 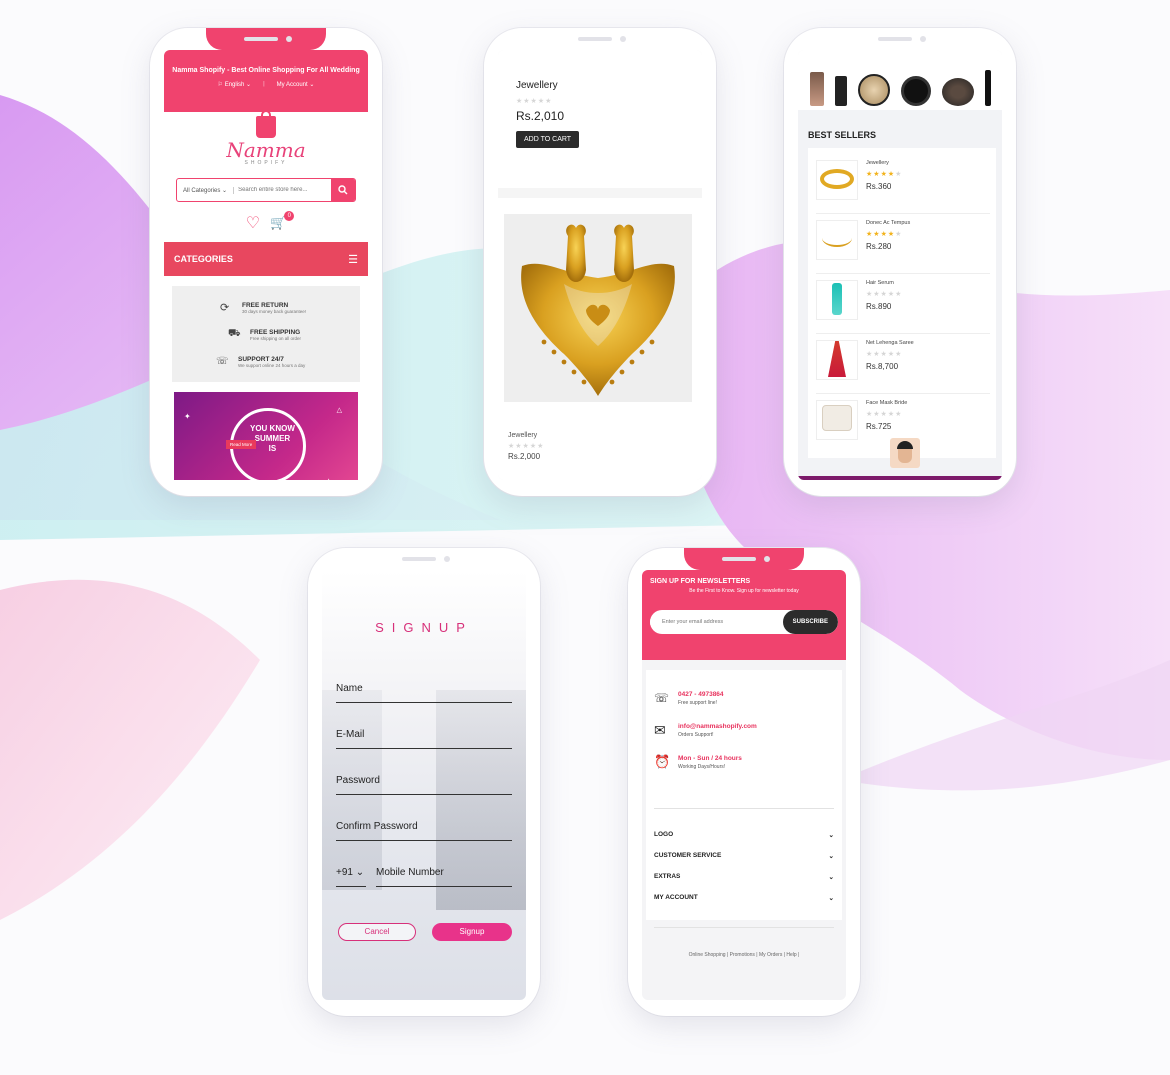 I want to click on logo-subtitle: SHOPIFY, so click(x=266, y=163).